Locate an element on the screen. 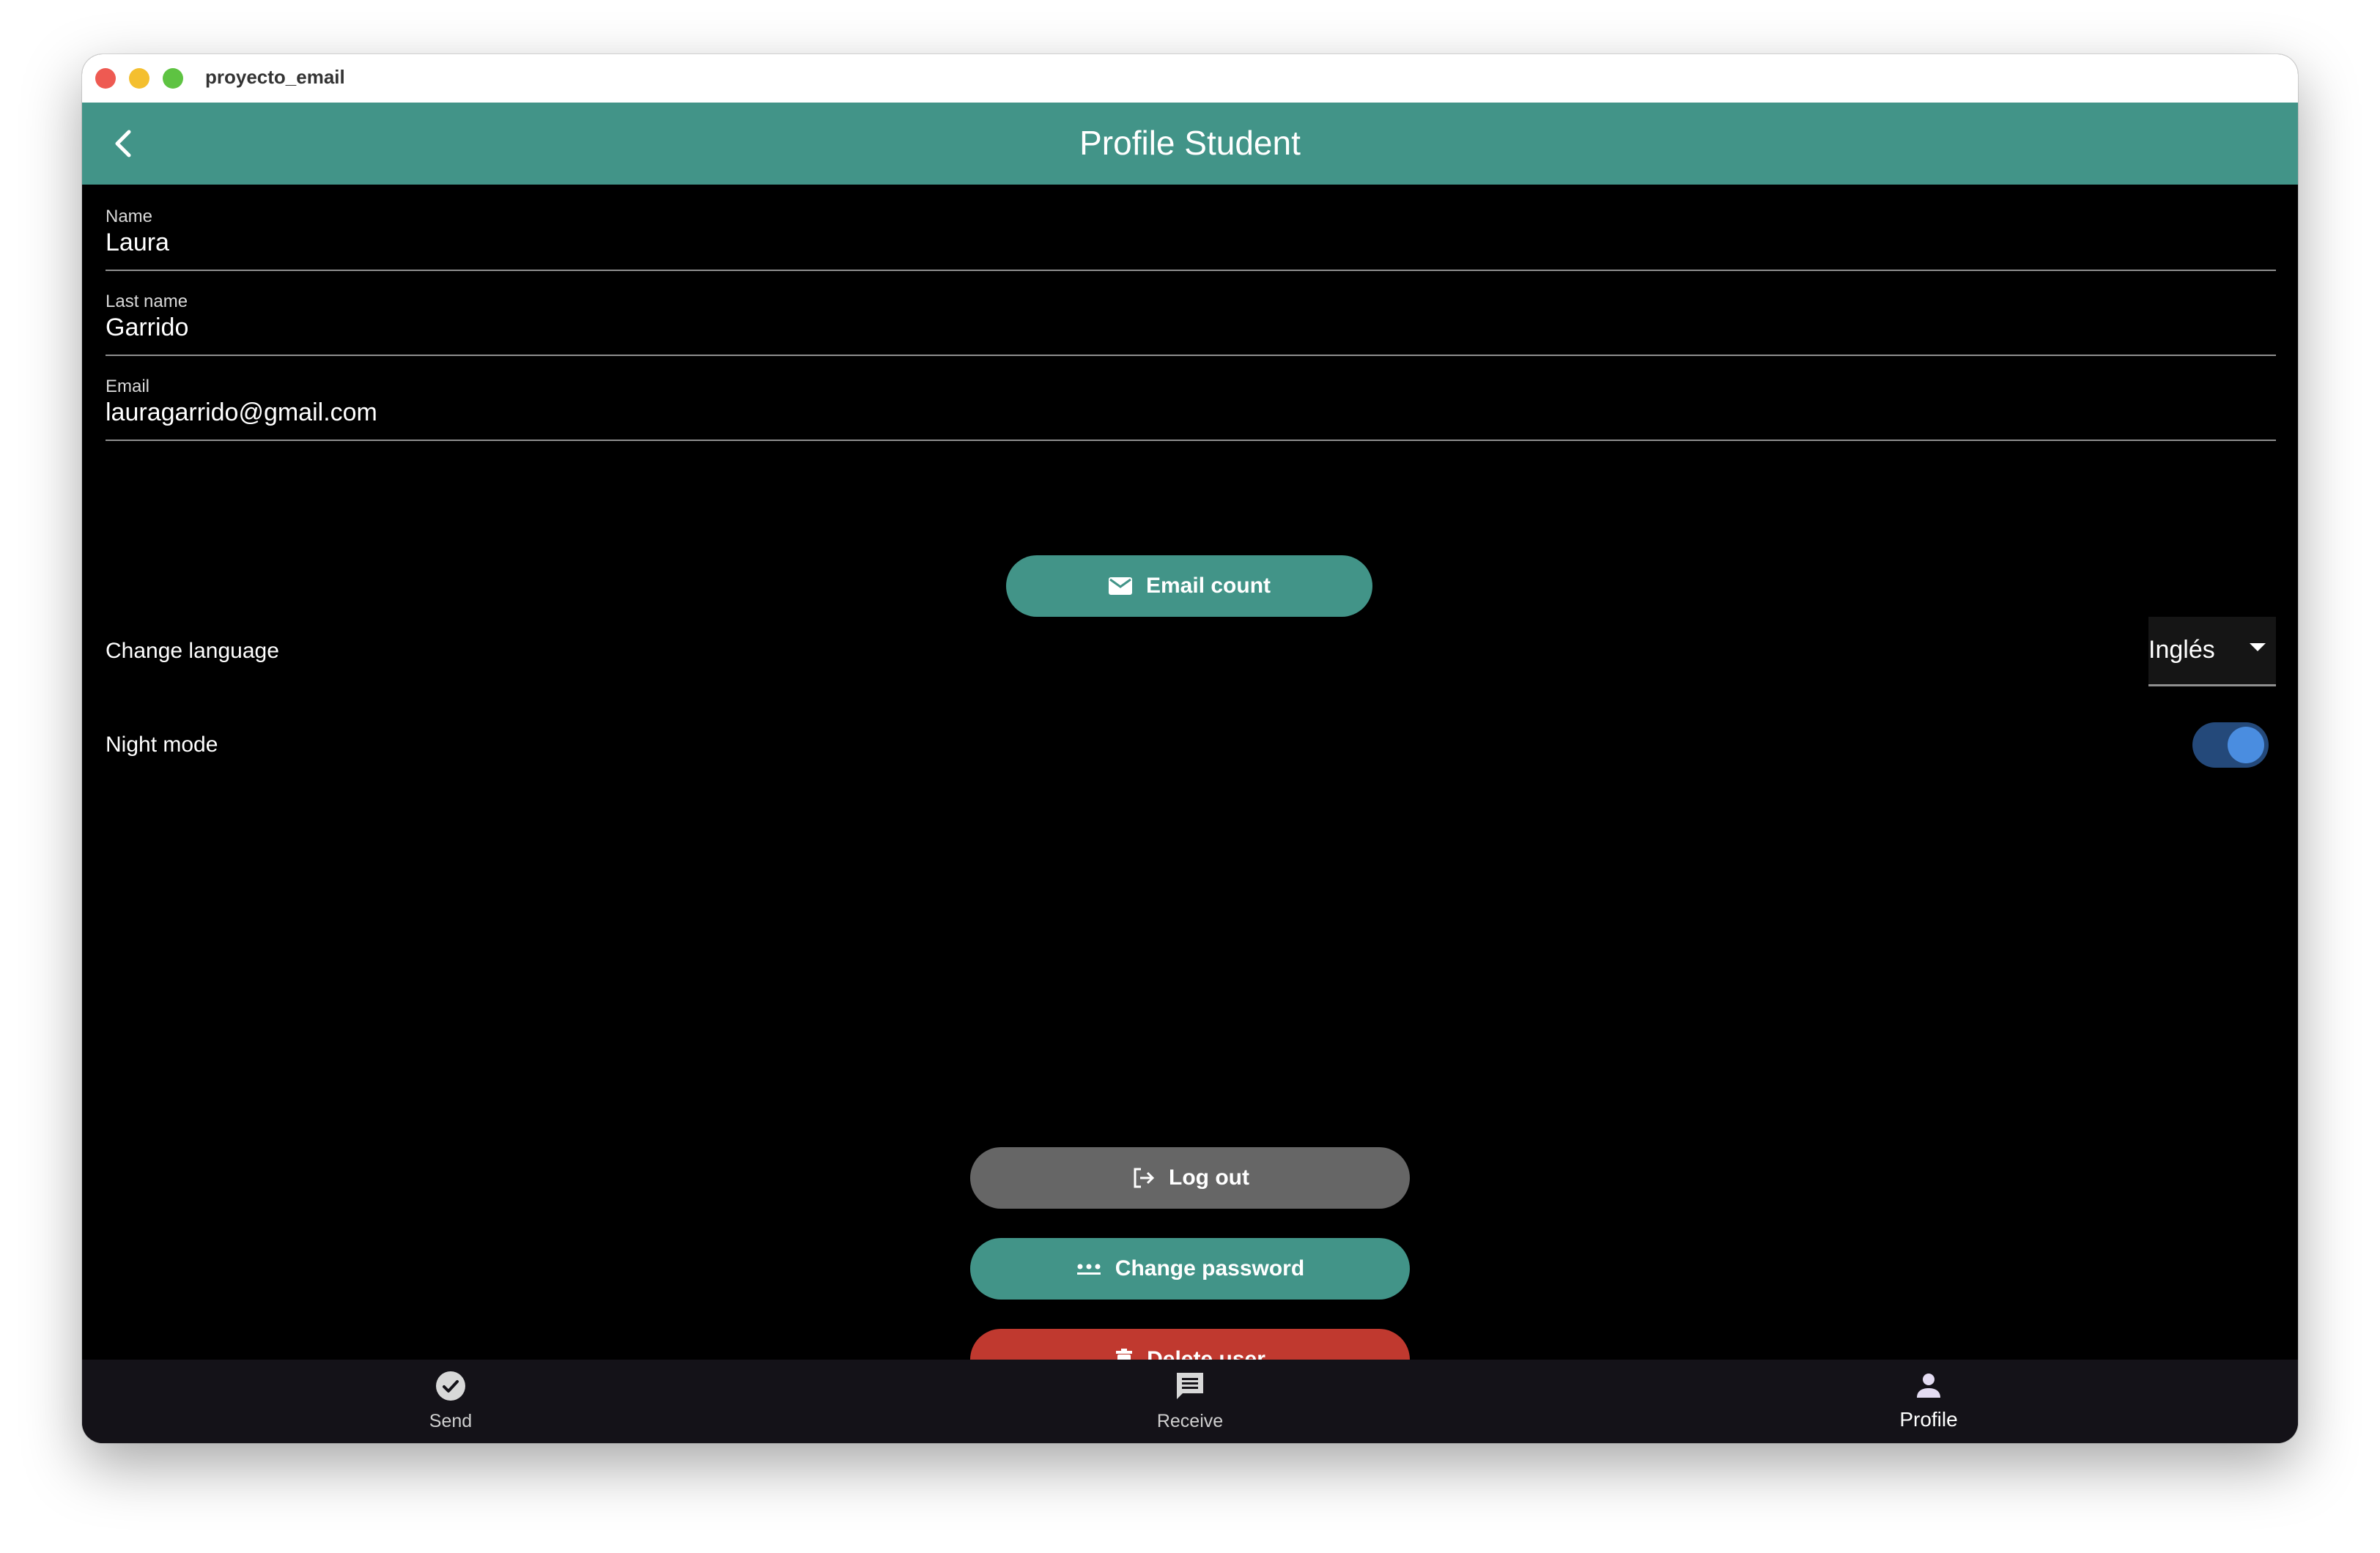 This screenshot has width=2380, height=1553. nav-item-receive: Receive is located at coordinates (1190, 1402).